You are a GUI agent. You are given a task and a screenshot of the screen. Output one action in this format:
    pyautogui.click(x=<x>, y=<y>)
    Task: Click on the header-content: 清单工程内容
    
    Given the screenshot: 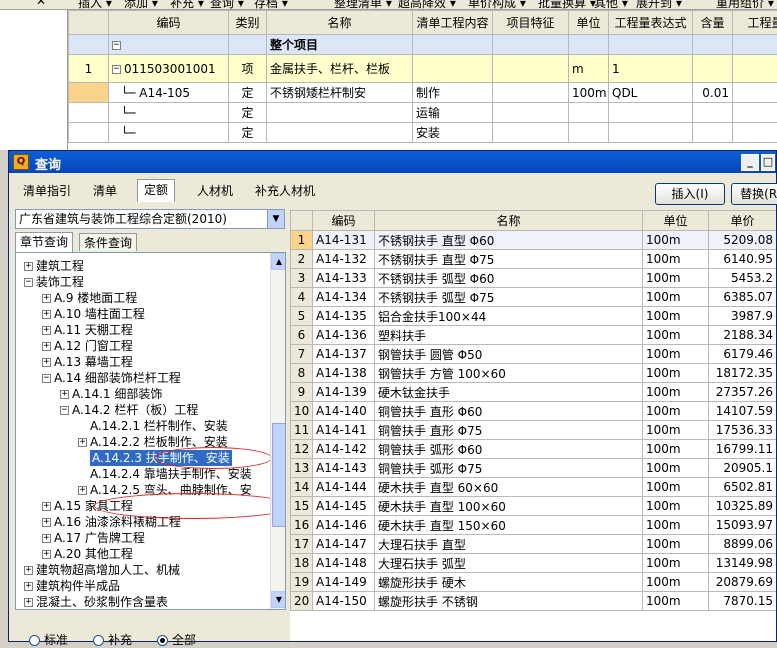 What is the action you would take?
    pyautogui.click(x=453, y=23)
    